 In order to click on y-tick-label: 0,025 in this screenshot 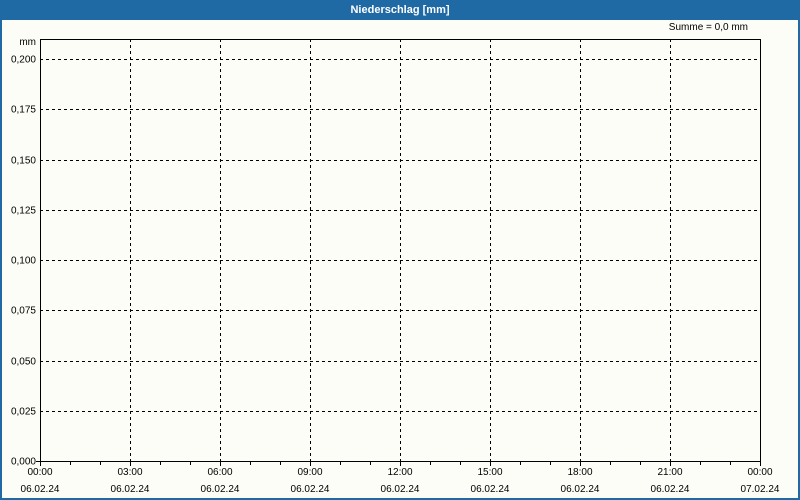, I will do `click(23, 412)`.